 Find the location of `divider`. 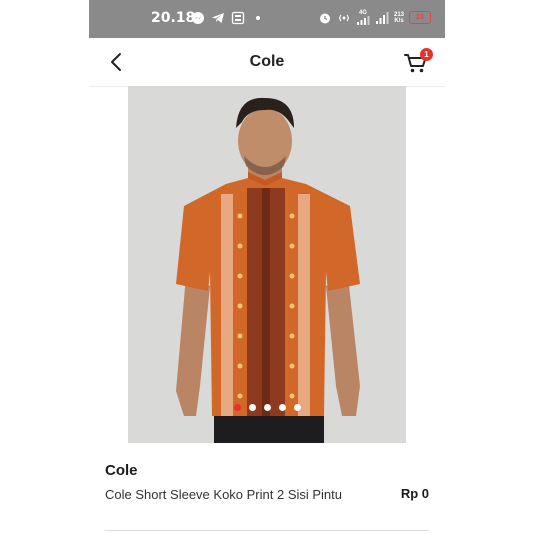

divider is located at coordinates (267, 530).